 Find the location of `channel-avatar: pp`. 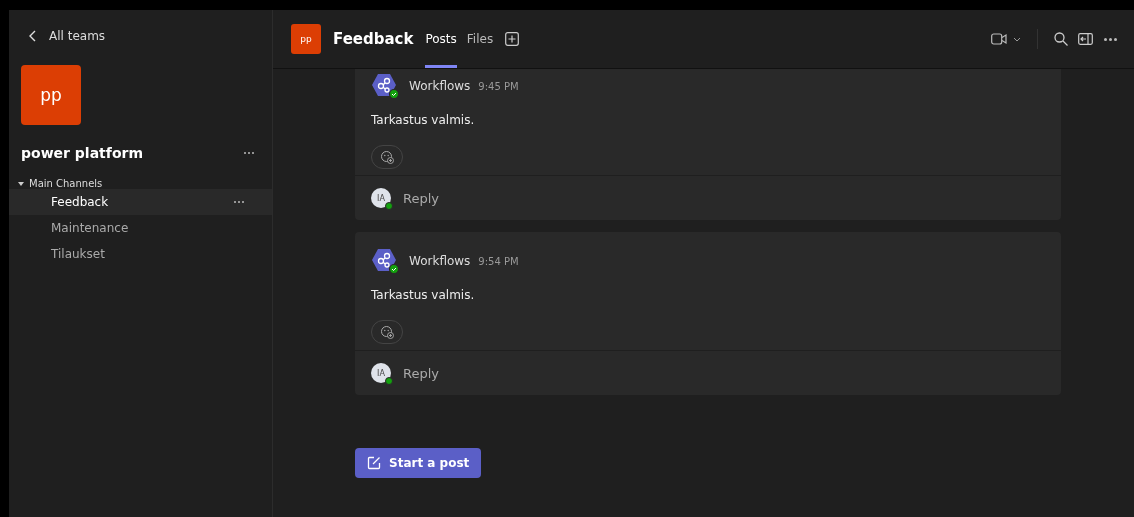

channel-avatar: pp is located at coordinates (306, 39).